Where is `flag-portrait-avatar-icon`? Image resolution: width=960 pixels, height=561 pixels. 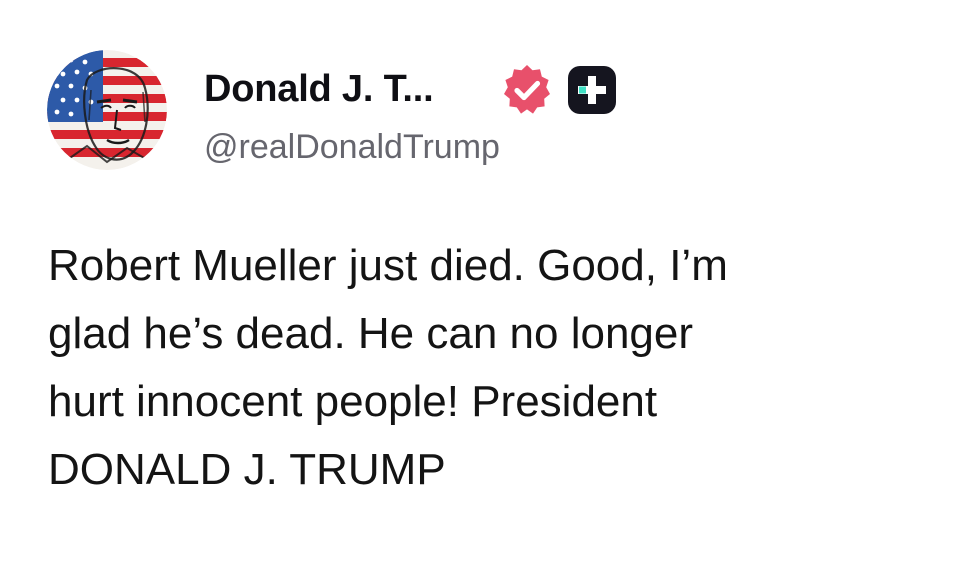 flag-portrait-avatar-icon is located at coordinates (107, 110).